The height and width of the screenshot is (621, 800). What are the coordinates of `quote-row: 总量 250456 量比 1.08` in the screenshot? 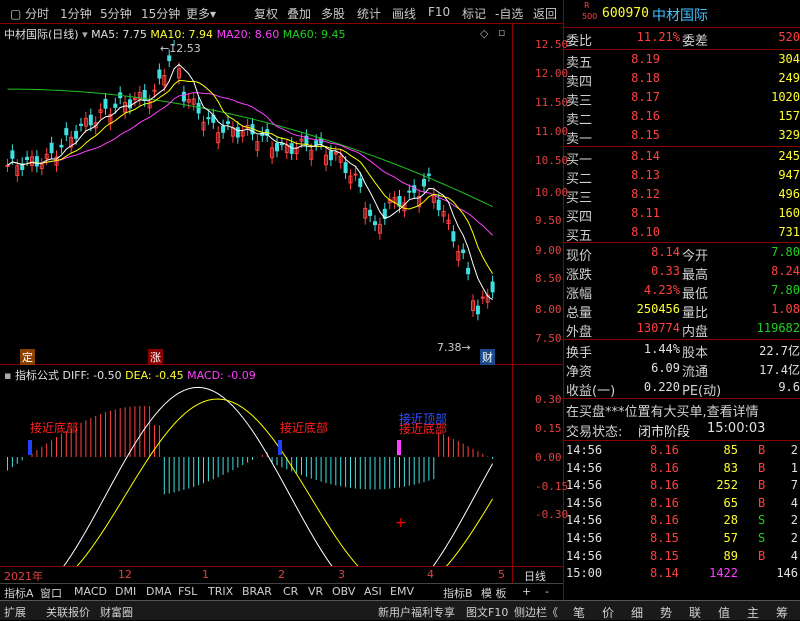 It's located at (683, 311).